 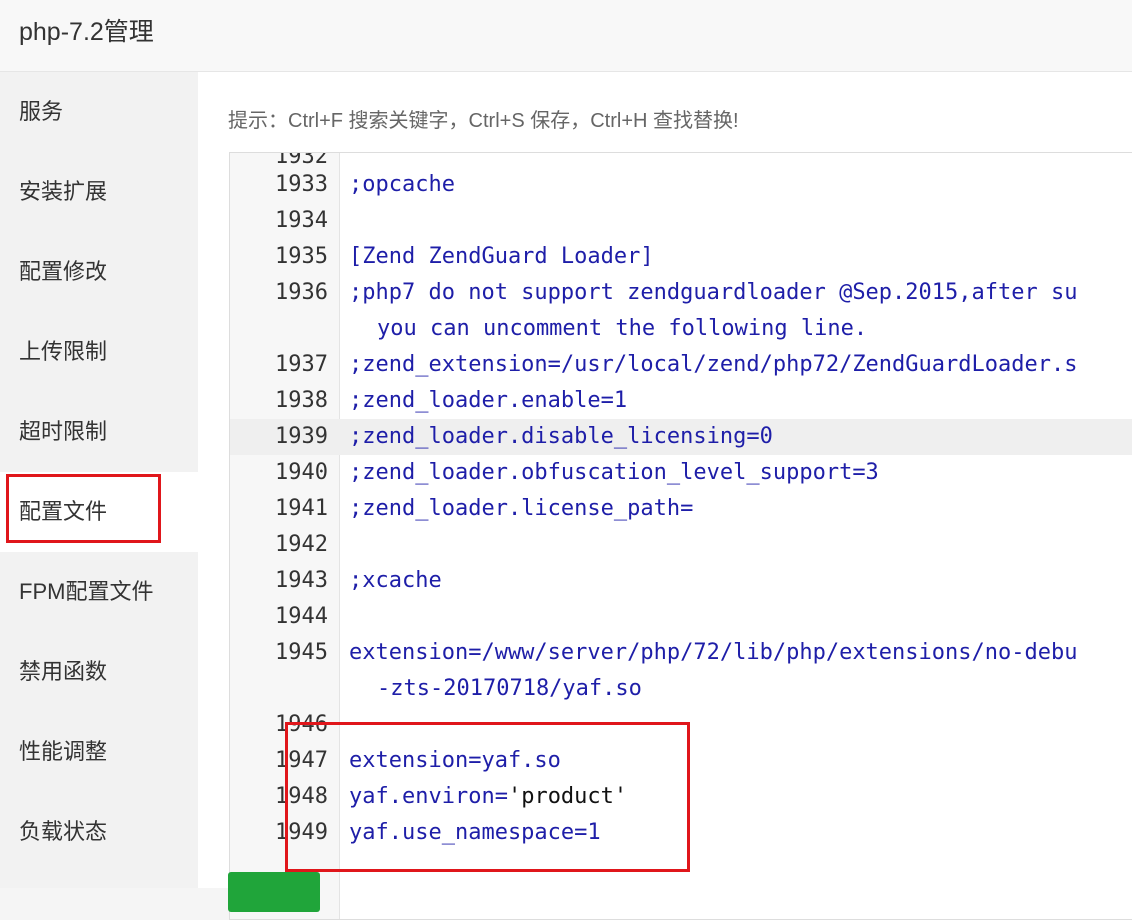 What do you see at coordinates (455, 760) in the screenshot?
I see `code-text: extension=yaf.so` at bounding box center [455, 760].